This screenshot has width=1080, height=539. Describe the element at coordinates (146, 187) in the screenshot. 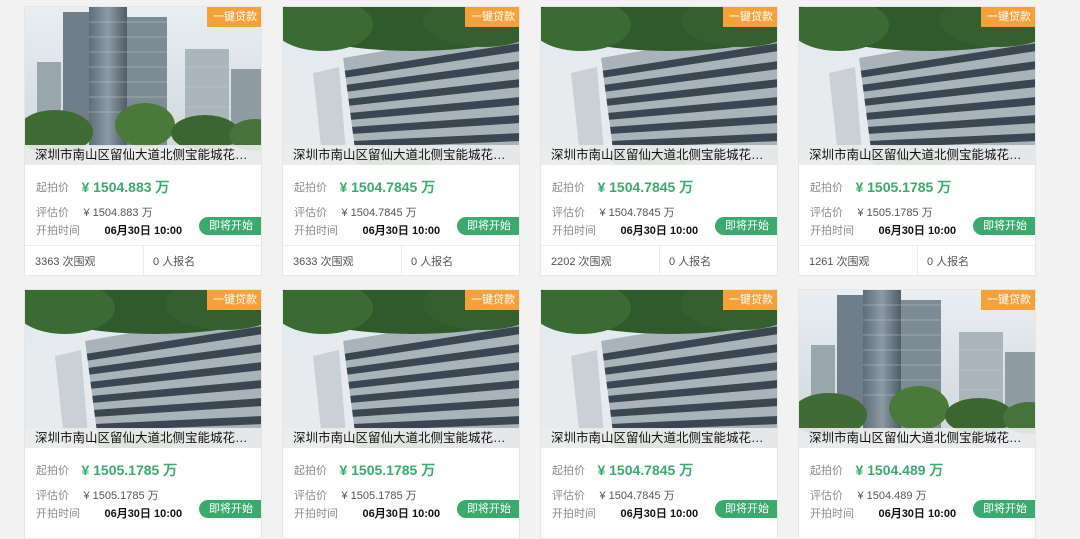

I see `start-price-row: 起拍价 ¥ 1504.883 万` at that location.